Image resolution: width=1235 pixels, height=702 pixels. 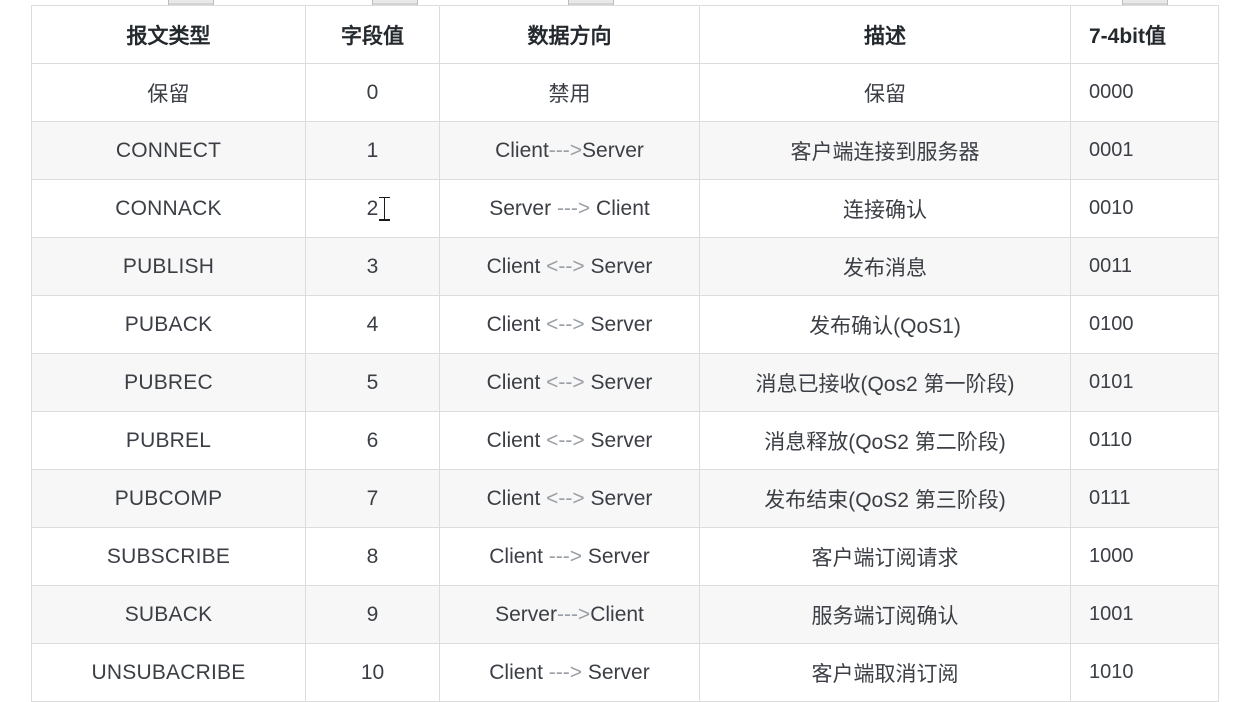 I want to click on column-header-message-type: 报文类型, so click(x=168, y=34).